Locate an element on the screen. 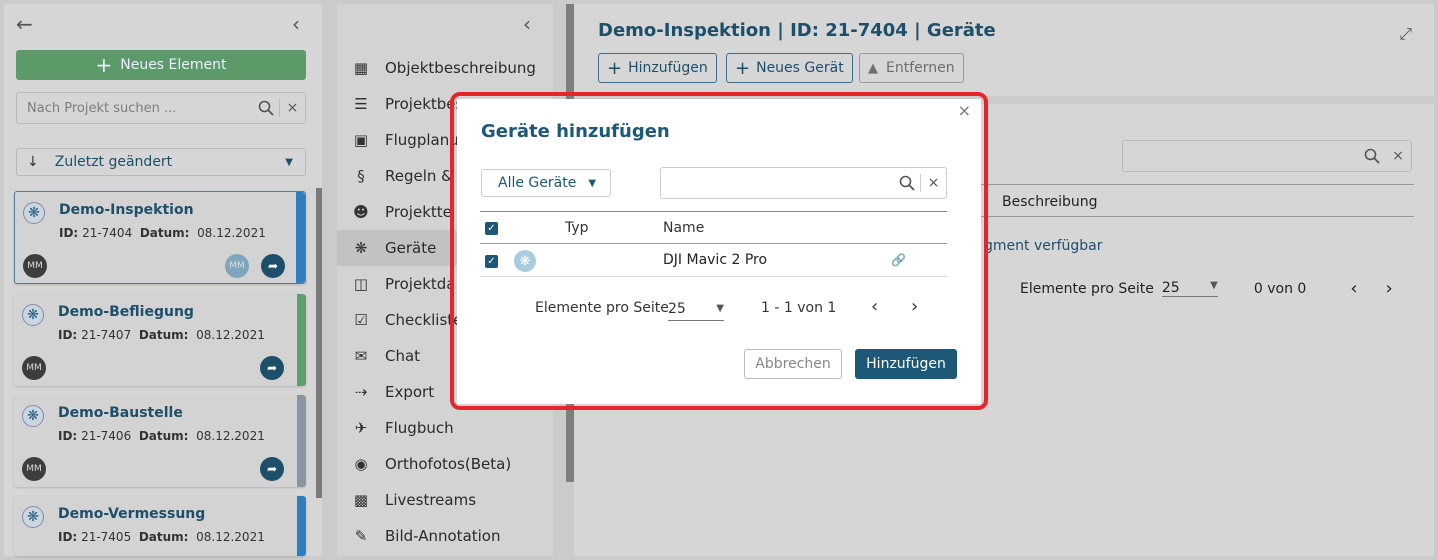  menu-item-bild-annotation: ✎ Bild-Annotation is located at coordinates (445, 536).